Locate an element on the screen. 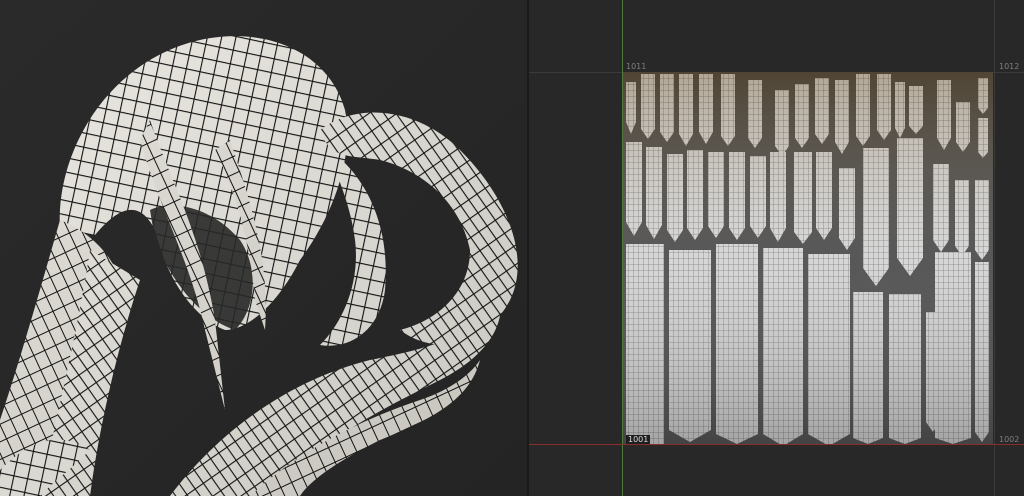 This screenshot has height=496, width=1024. tile-label-1002: 1002 is located at coordinates (1009, 439).